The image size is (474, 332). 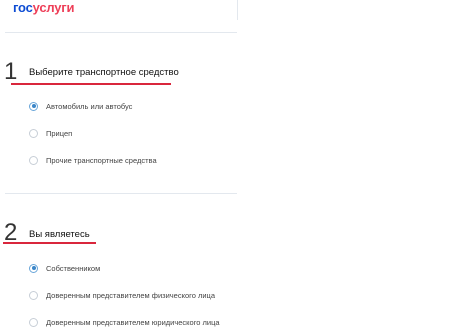 What do you see at coordinates (53, 7) in the screenshot?
I see `logo-part-uslugi: услуги` at bounding box center [53, 7].